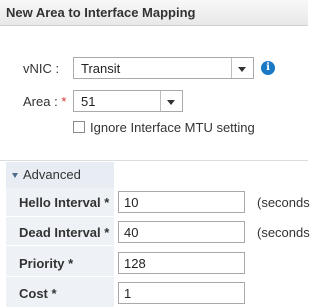  Describe the element at coordinates (38, 293) in the screenshot. I see `cost-label: Cost *` at that location.